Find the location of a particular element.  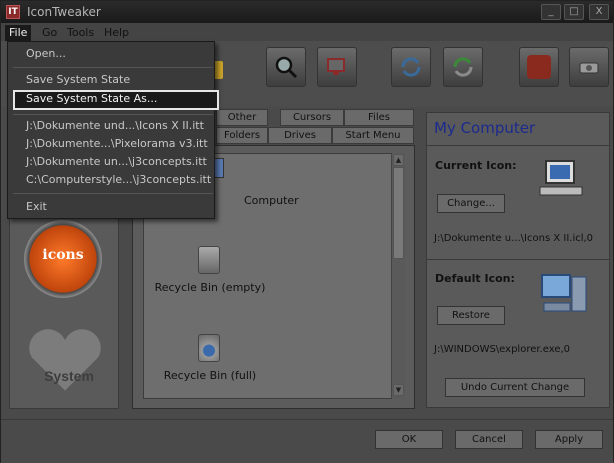

default-computer-icon is located at coordinates (564, 293).